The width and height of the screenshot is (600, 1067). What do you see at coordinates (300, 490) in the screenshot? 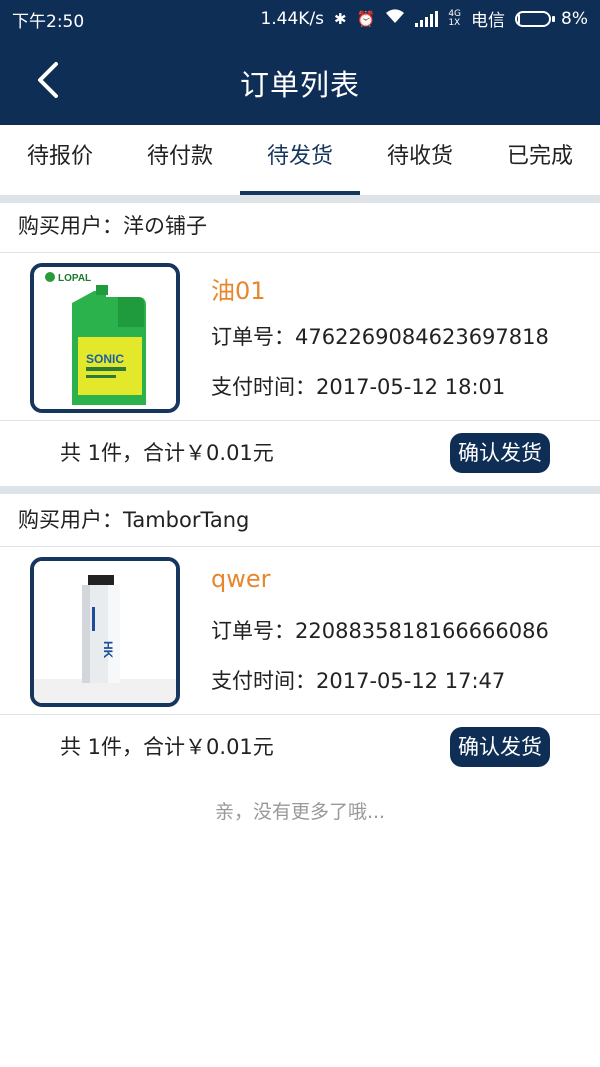
I see `order-divider` at bounding box center [300, 490].